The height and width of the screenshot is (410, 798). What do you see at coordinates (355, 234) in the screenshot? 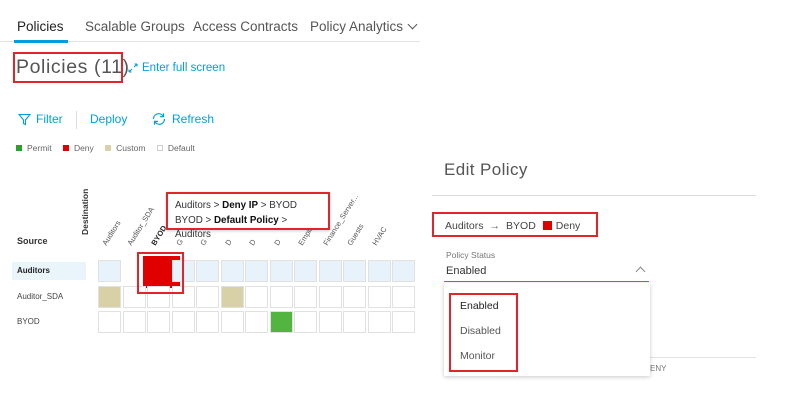
I see `column-label: Guests` at bounding box center [355, 234].